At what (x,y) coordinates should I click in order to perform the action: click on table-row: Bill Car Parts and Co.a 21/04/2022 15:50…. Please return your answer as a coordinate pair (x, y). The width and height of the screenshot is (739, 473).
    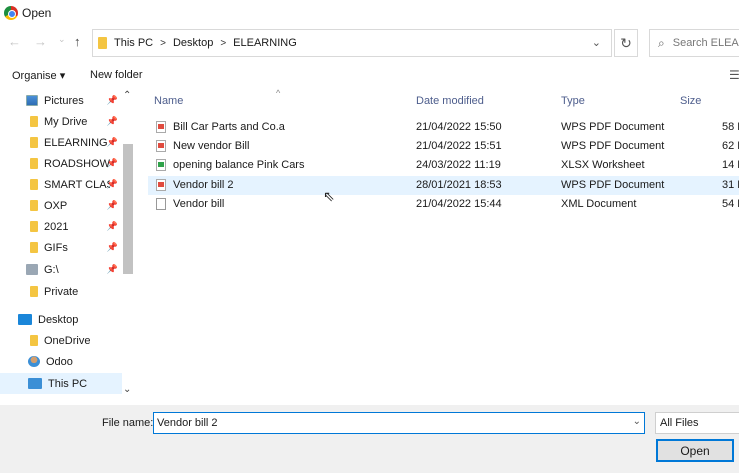
    Looking at the image, I should click on (443, 127).